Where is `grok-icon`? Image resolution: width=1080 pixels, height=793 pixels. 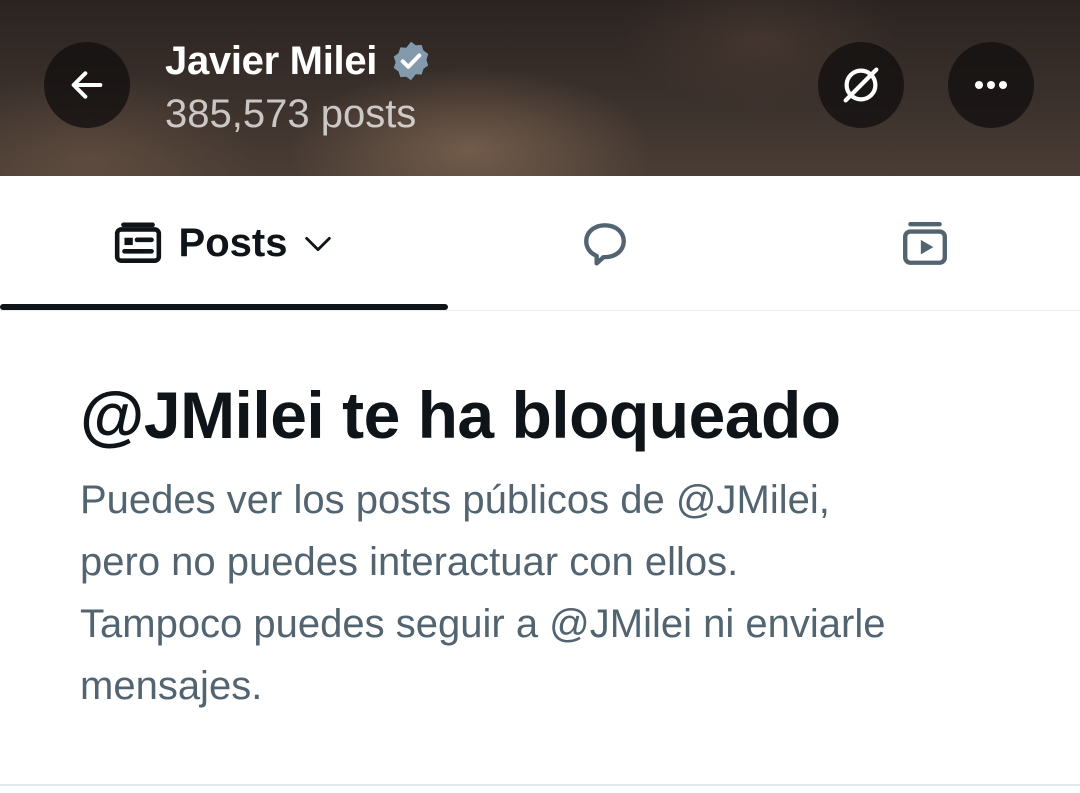
grok-icon is located at coordinates (861, 85).